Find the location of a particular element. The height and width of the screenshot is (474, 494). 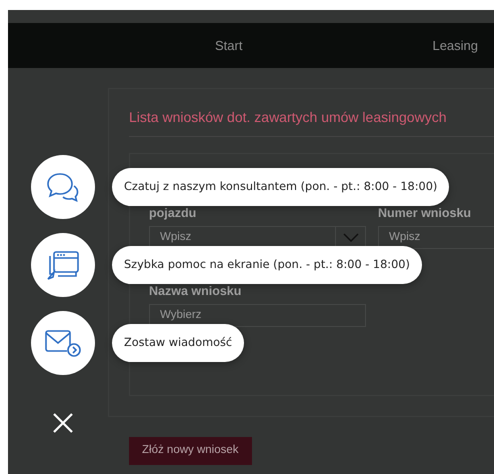

browser-windows-icon is located at coordinates (63, 265).